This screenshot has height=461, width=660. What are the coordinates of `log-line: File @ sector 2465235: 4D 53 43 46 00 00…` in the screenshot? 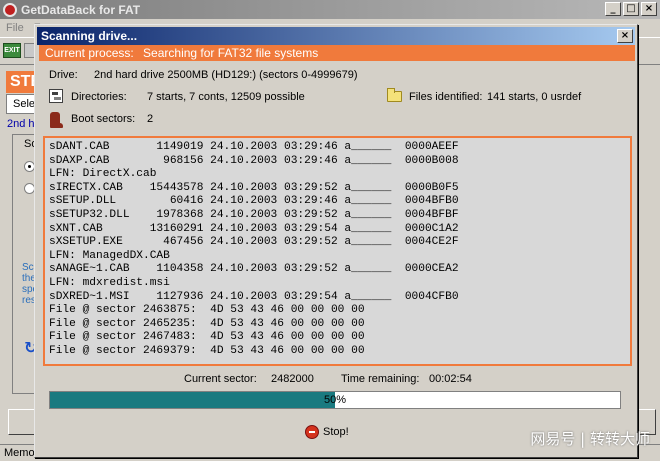 It's located at (207, 323).